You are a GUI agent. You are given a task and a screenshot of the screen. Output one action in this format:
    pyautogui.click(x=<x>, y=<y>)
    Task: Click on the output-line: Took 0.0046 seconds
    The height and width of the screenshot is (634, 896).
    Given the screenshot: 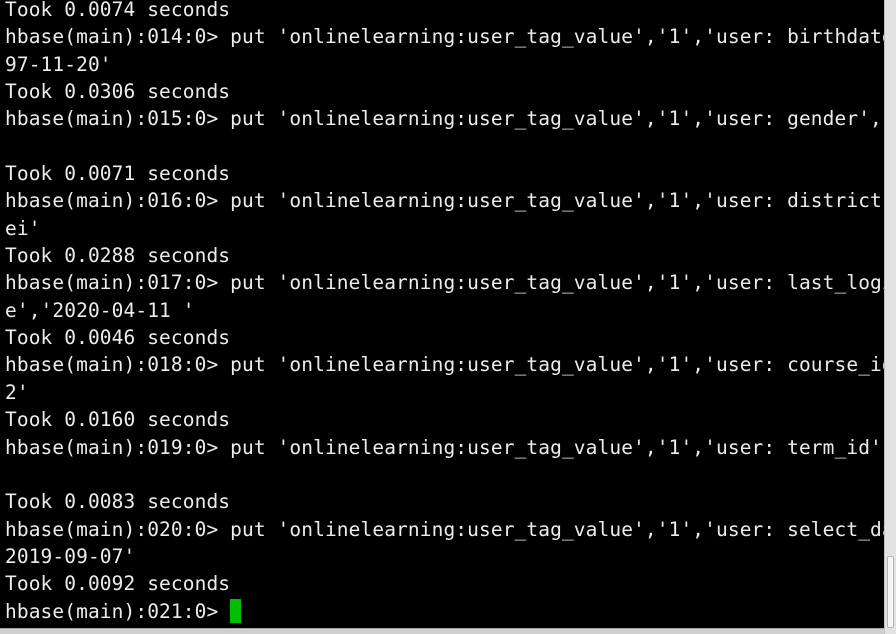 What is the action you would take?
    pyautogui.click(x=118, y=338)
    